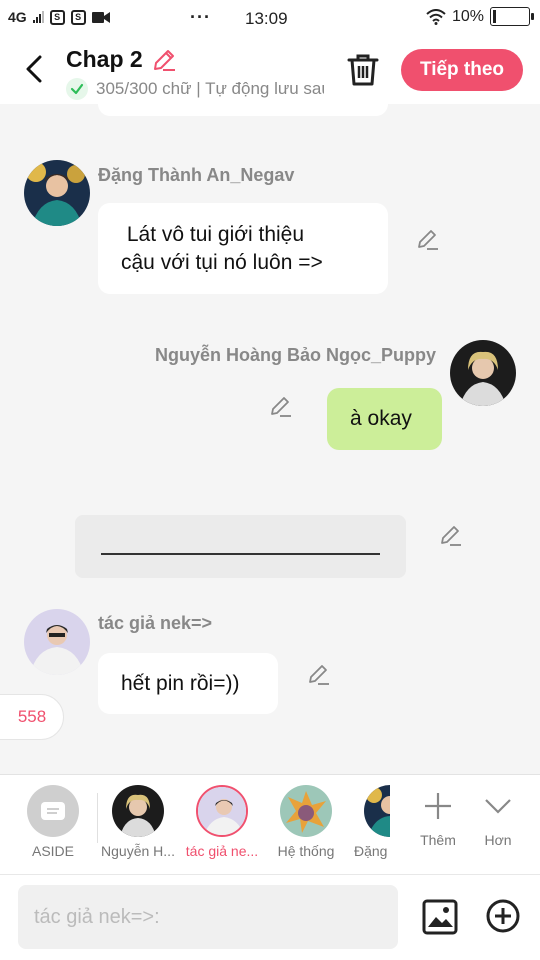  Describe the element at coordinates (208, 917) in the screenshot. I see `message-input` at that location.